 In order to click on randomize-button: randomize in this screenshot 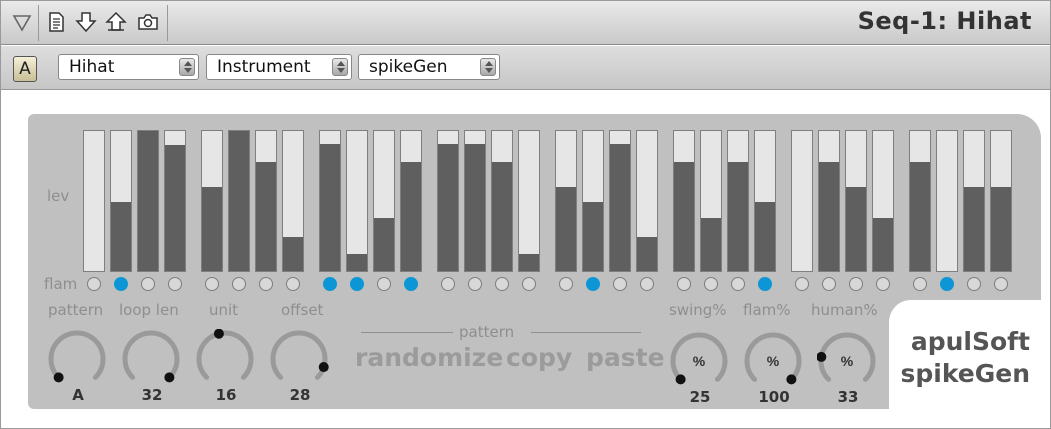, I will do `click(429, 357)`.